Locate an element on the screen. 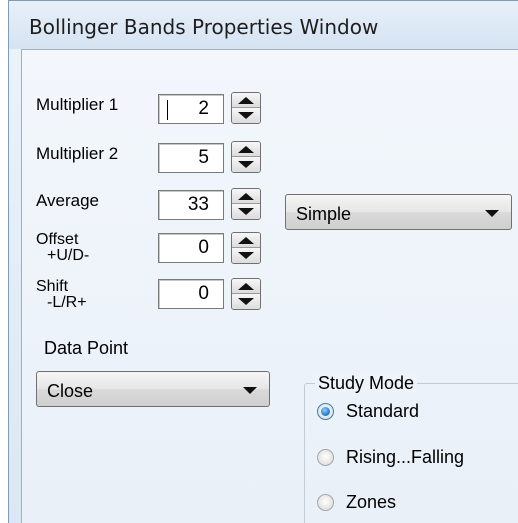 This screenshot has height=523, width=518. study-mode-standard: Standard is located at coordinates (368, 411).